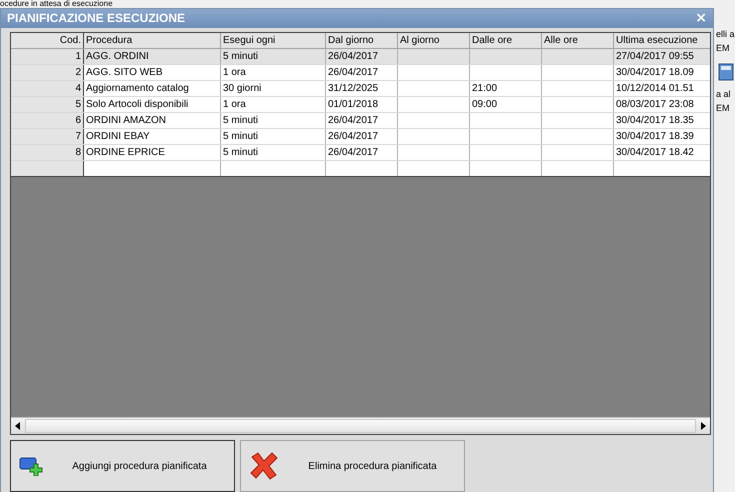 Image resolution: width=735 pixels, height=492 pixels. What do you see at coordinates (152, 88) in the screenshot?
I see `table-cell: Aggiornamento catalog` at bounding box center [152, 88].